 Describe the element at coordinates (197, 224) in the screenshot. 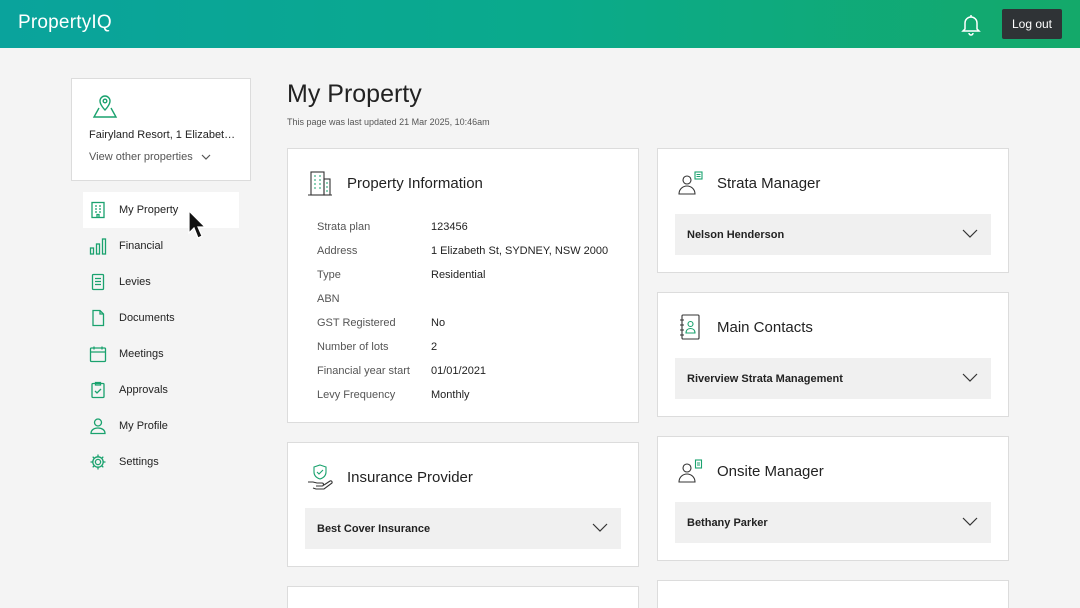

I see `mouse-cursor-icon` at that location.